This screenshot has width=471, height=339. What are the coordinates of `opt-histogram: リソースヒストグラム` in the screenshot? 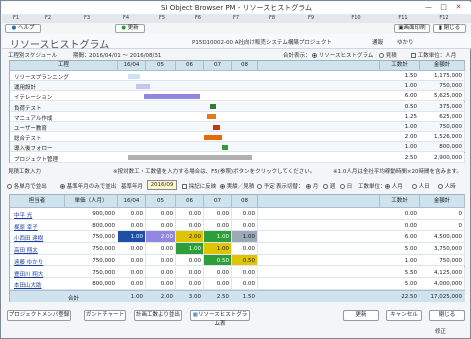 It's located at (342, 55).